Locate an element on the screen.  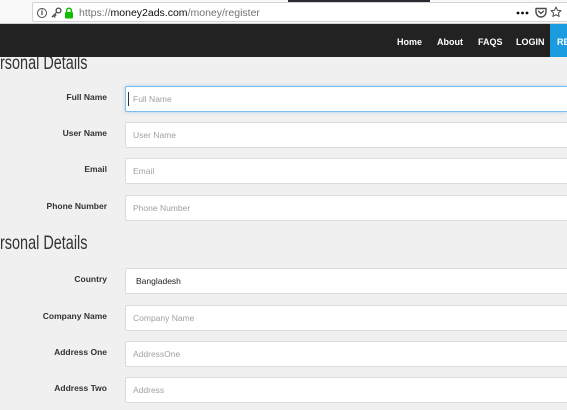
form-row-address-two: Address Two is located at coordinates (283, 390).